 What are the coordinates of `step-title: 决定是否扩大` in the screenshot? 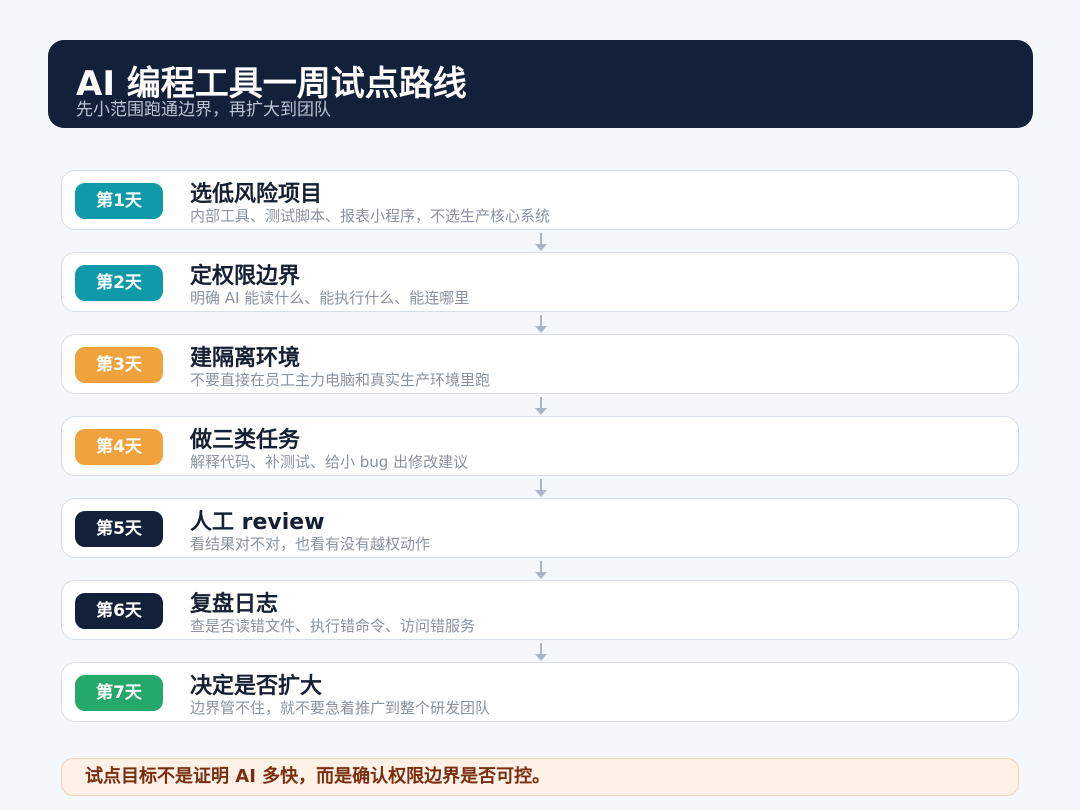 It's located at (256, 686).